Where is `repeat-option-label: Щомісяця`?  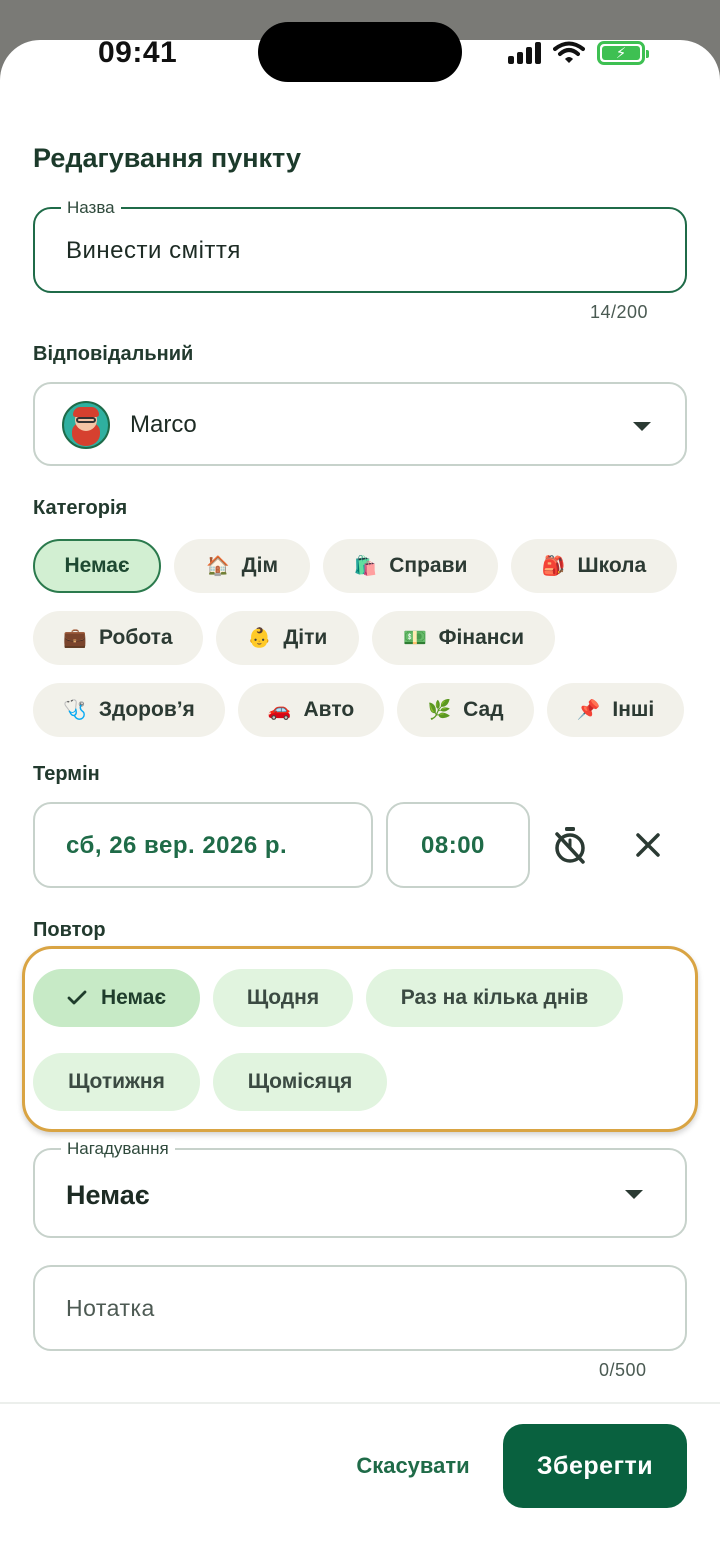
repeat-option-label: Щомісяця is located at coordinates (300, 1081).